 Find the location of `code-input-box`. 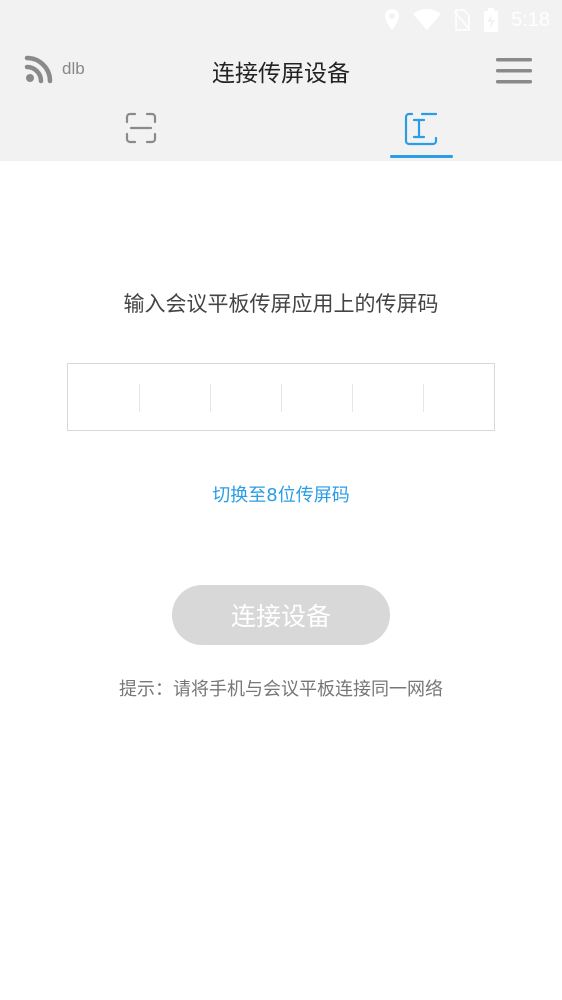

code-input-box is located at coordinates (281, 397).